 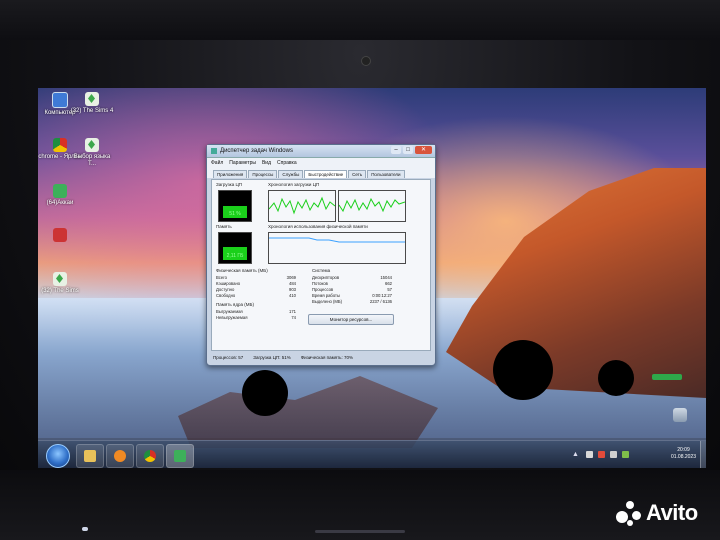 I want to click on row-value: 410, so click(x=292, y=295).